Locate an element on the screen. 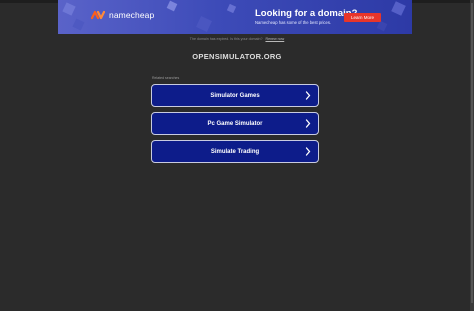 The height and width of the screenshot is (311, 474). related-link-pc-game-simulator: Pc Game Simulator is located at coordinates (235, 123).